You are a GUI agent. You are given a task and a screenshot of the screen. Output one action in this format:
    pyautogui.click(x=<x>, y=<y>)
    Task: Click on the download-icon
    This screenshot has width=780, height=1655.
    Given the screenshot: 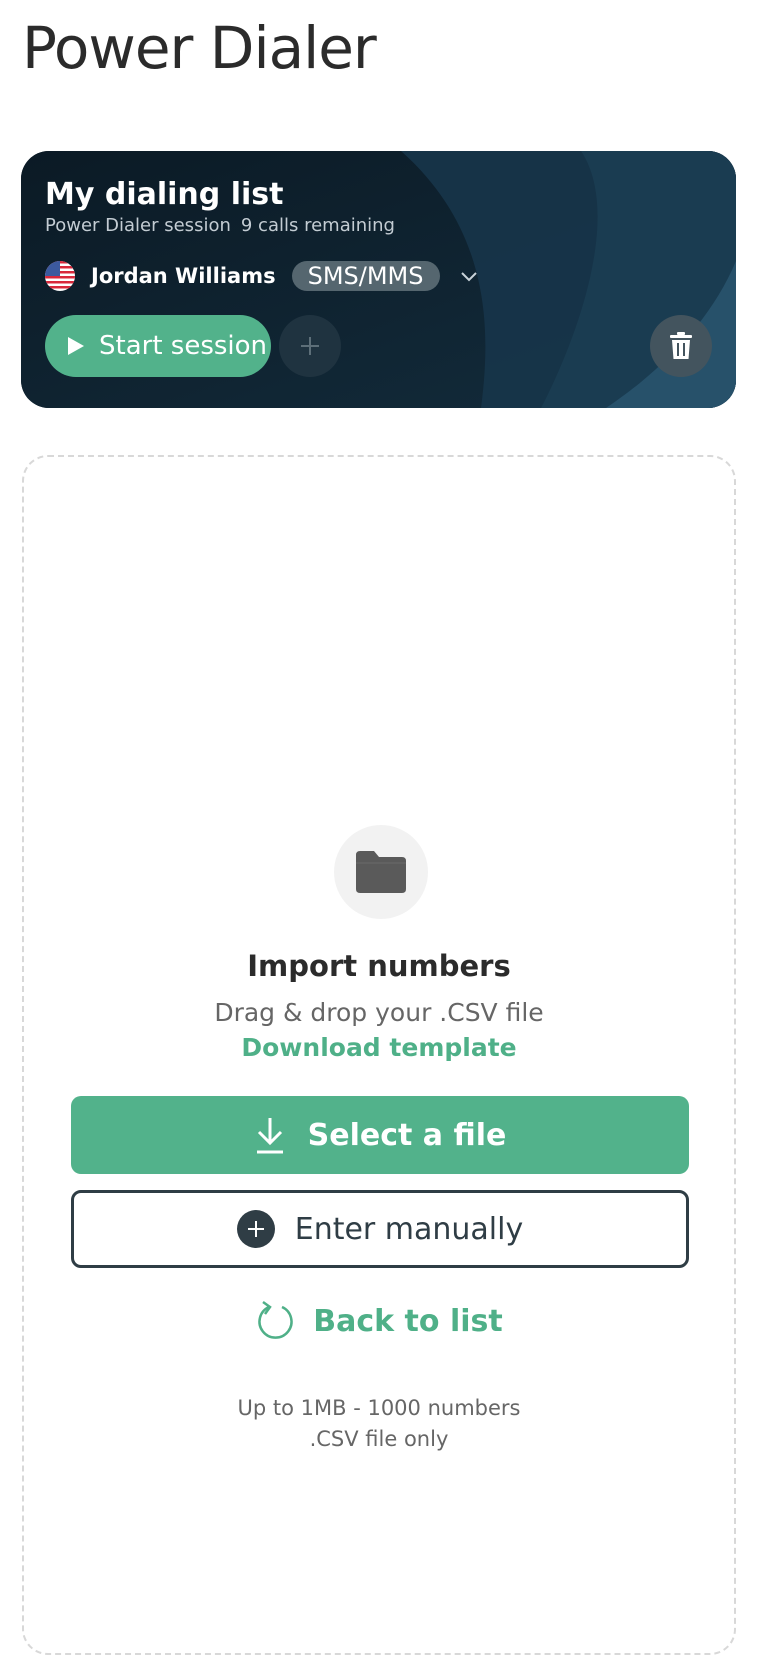 What is the action you would take?
    pyautogui.click(x=269, y=1136)
    